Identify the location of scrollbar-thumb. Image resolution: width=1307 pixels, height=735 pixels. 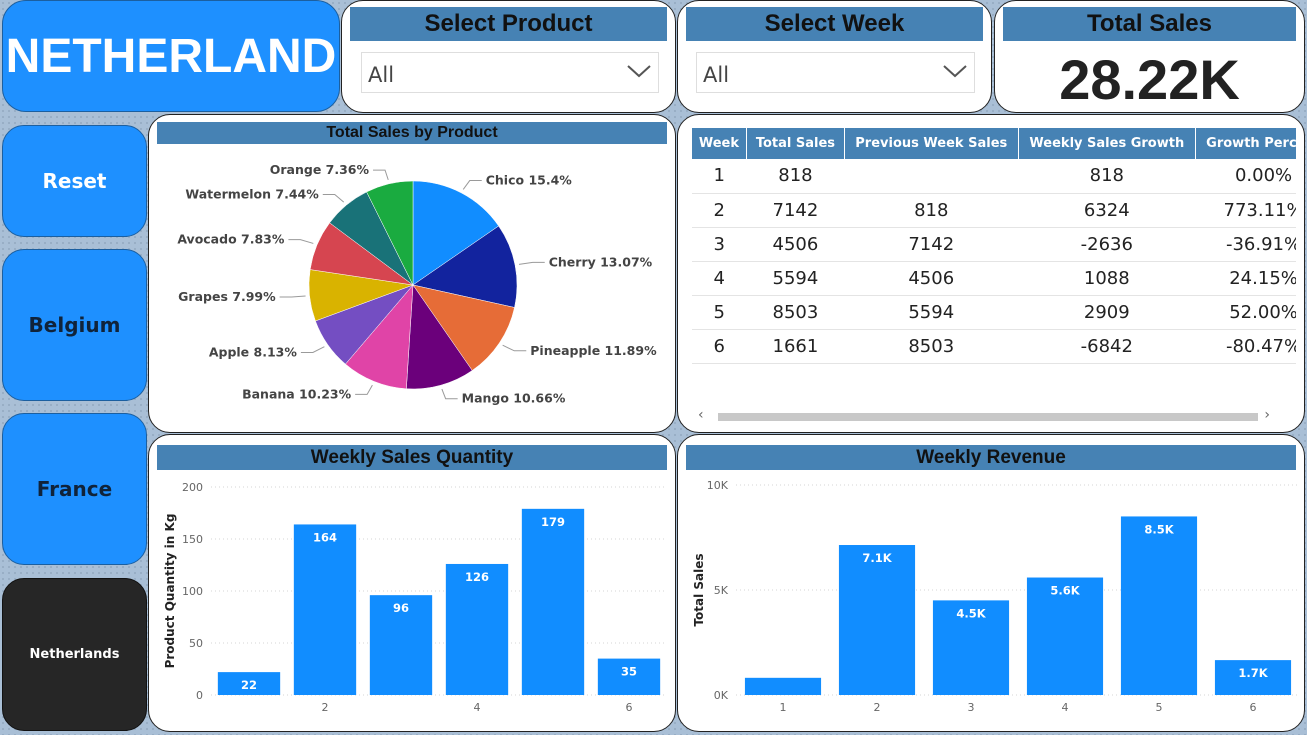
(988, 417).